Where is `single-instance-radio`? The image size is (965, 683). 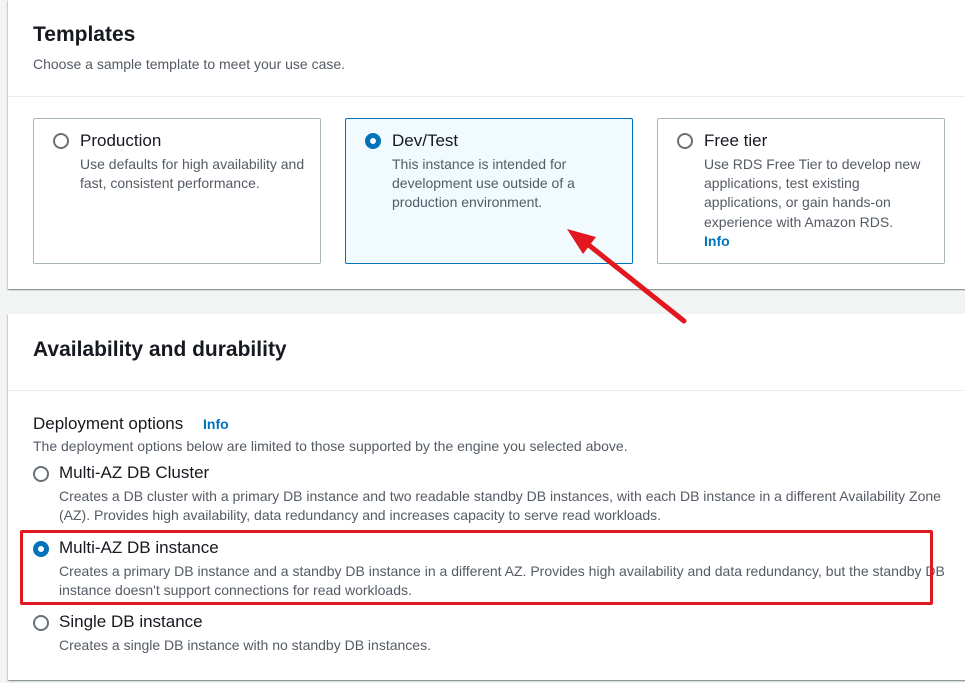
single-instance-radio is located at coordinates (41, 623).